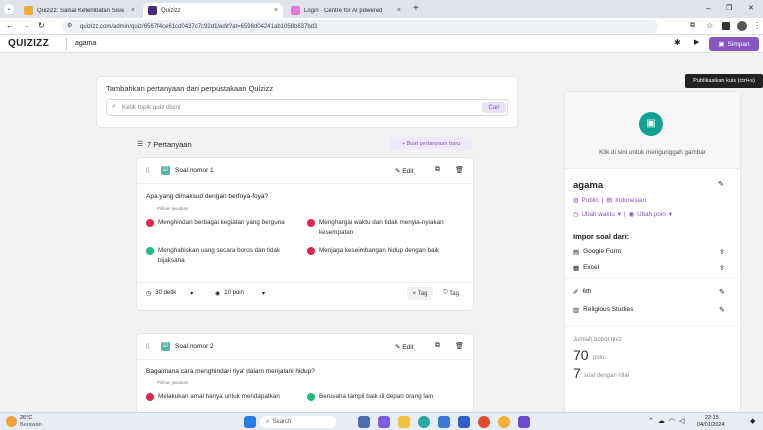  I want to click on change-points-link: Ubah poin, so click(651, 214).